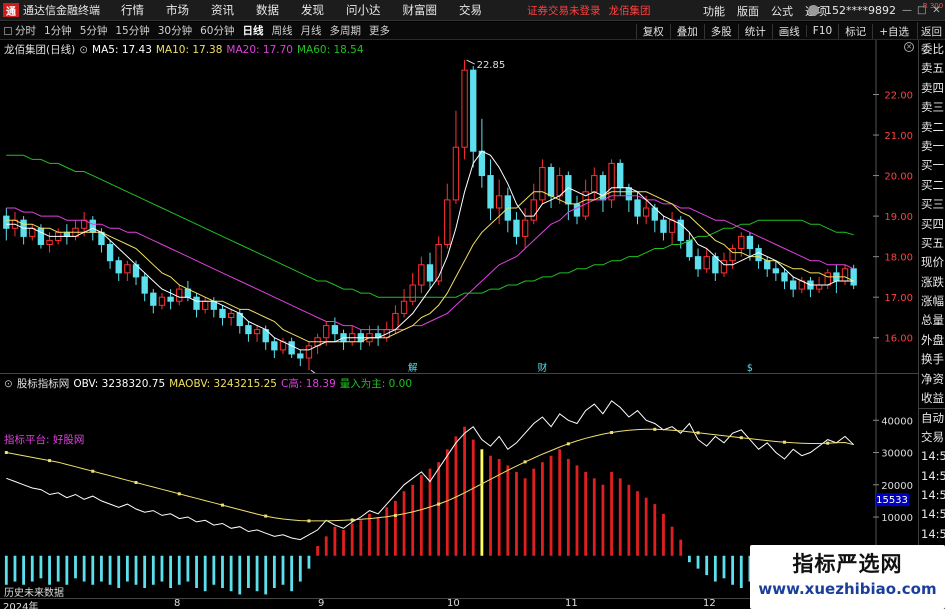 The image size is (945, 609). Describe the element at coordinates (253, 30) in the screenshot. I see `period-daily: 日线` at that location.